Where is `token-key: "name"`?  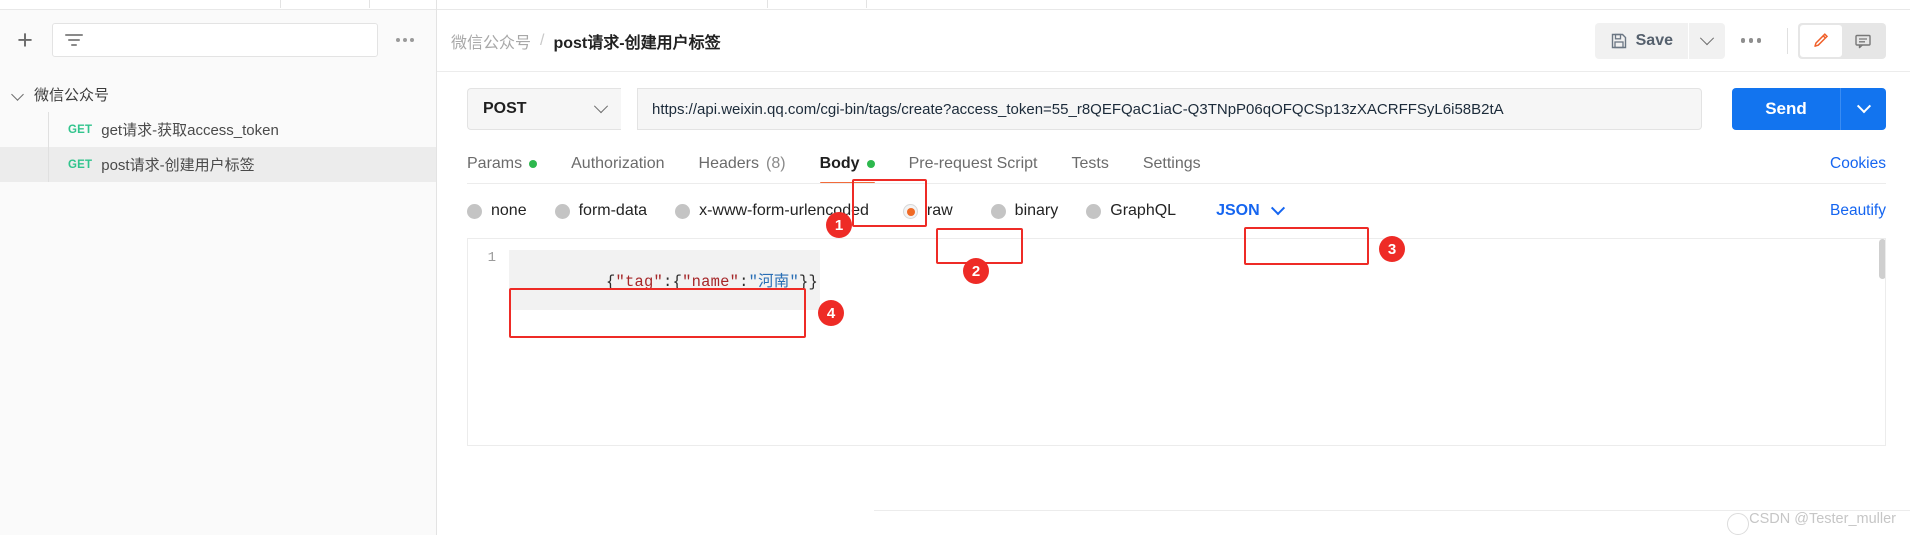
token-key: "name" is located at coordinates (711, 282).